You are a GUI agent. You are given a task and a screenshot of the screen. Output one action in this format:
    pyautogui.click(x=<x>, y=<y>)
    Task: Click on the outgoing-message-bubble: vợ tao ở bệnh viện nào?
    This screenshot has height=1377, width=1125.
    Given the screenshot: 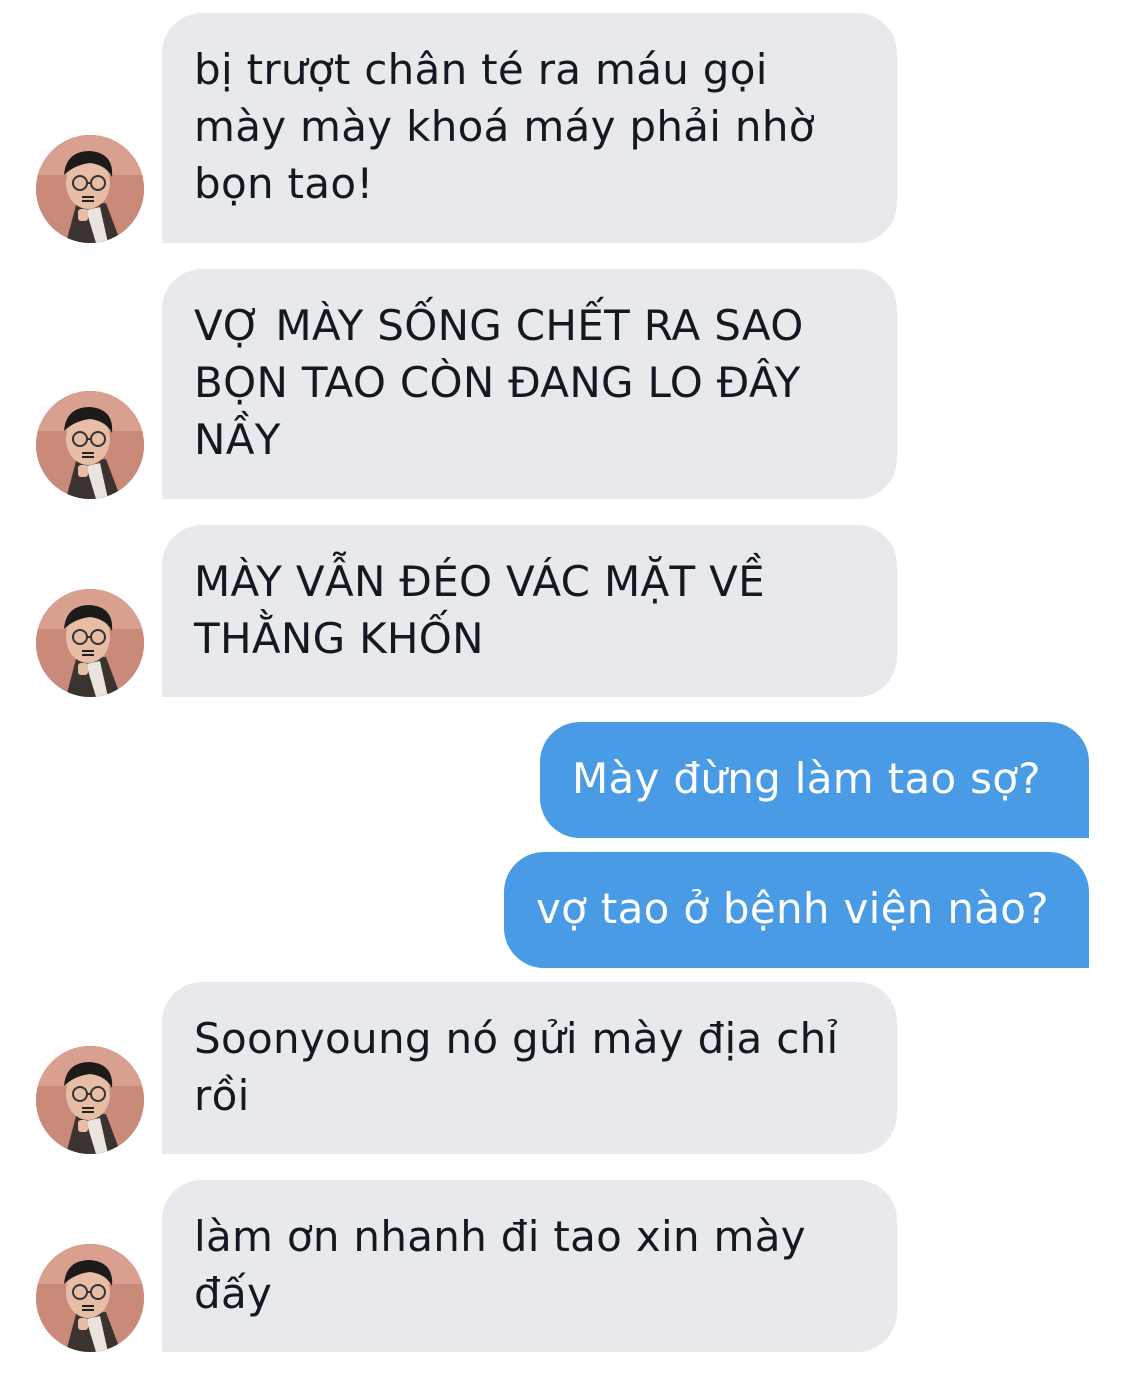 What is the action you would take?
    pyautogui.click(x=796, y=910)
    